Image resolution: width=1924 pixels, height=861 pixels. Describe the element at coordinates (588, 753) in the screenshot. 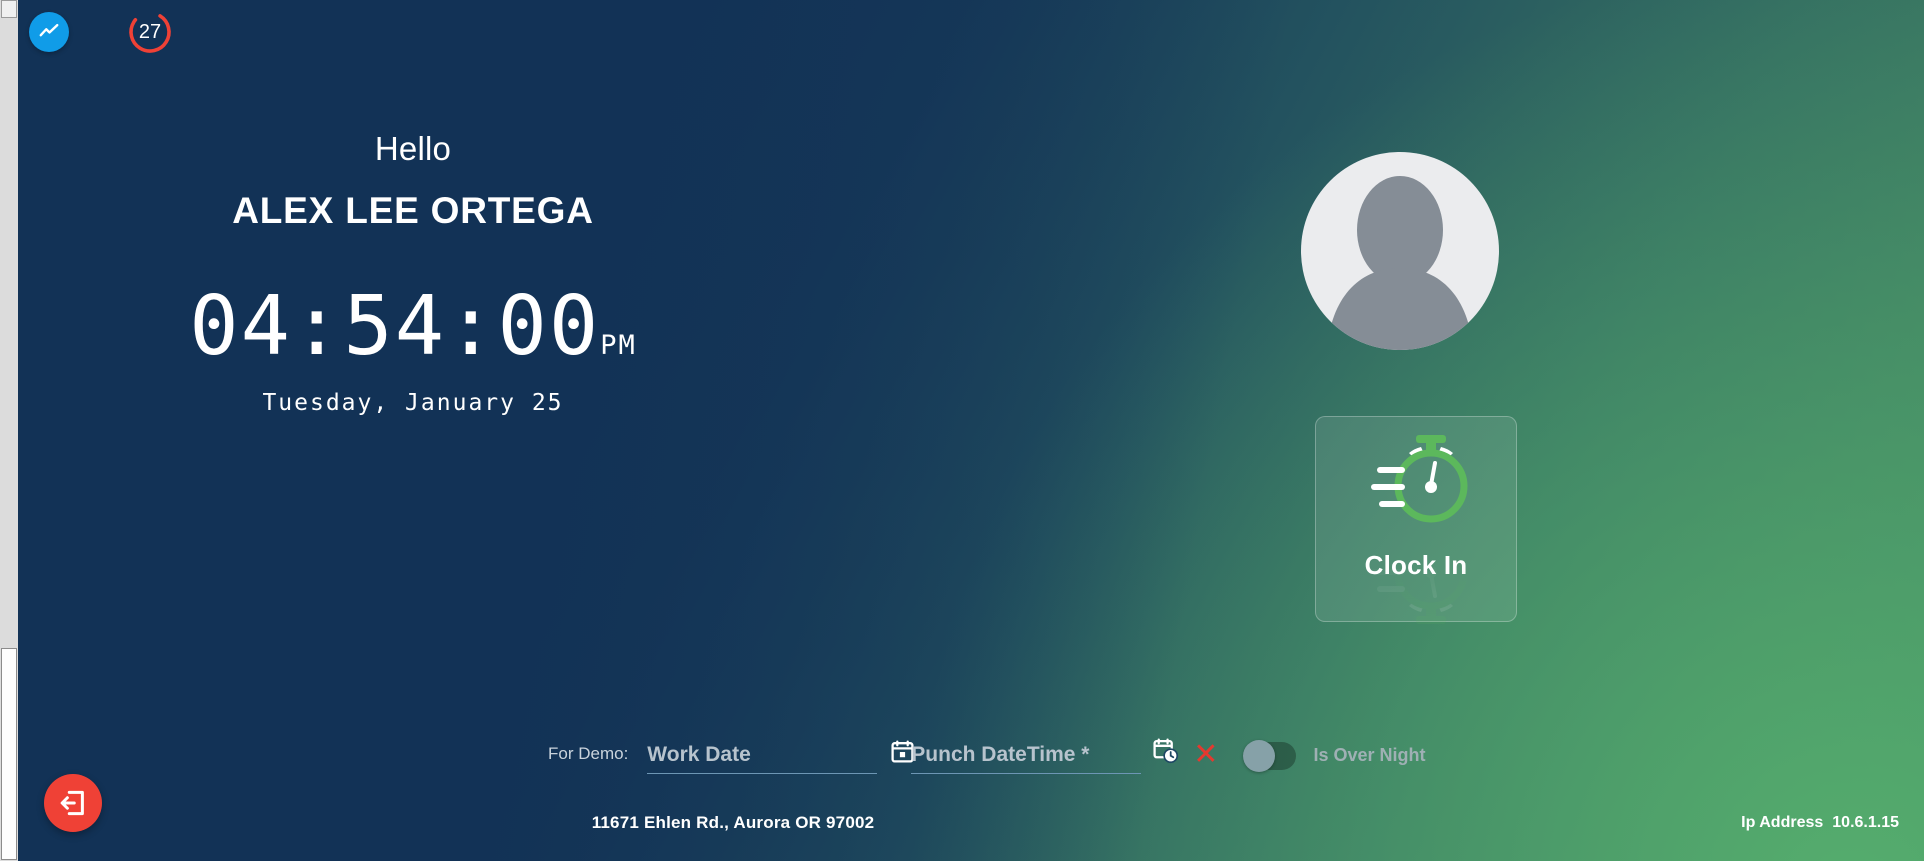

I see `demo-prefix-label: For Demo:` at that location.